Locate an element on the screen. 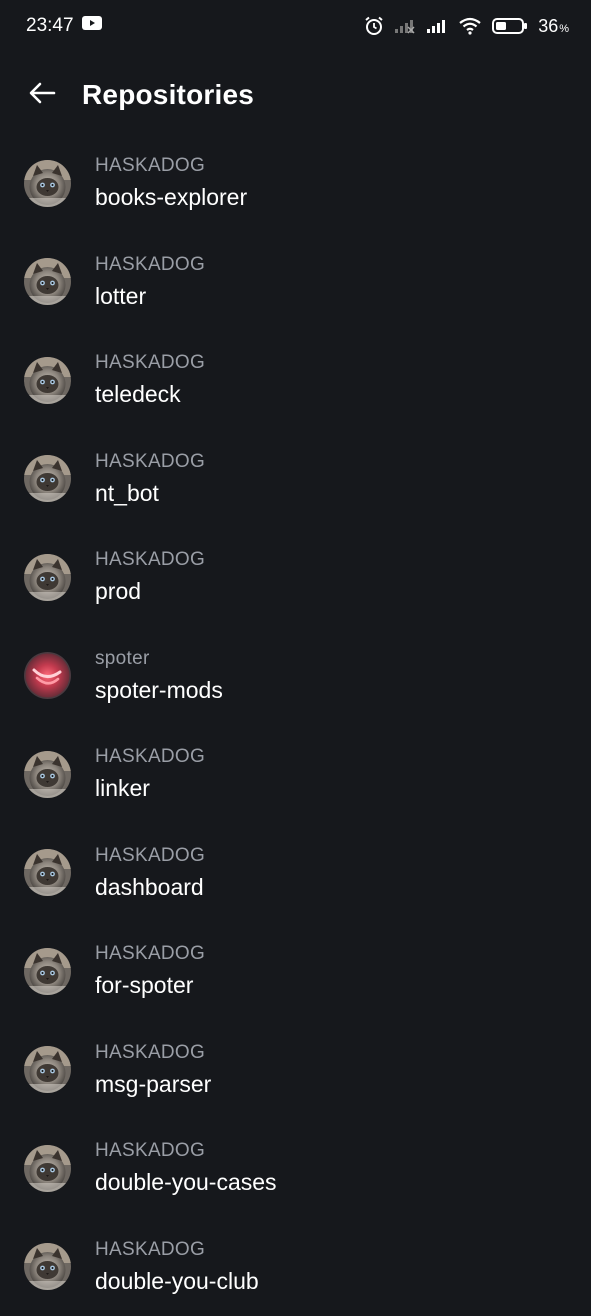 The height and width of the screenshot is (1316, 591). repository-text: HASKADOG double-you-cases is located at coordinates (186, 1168).